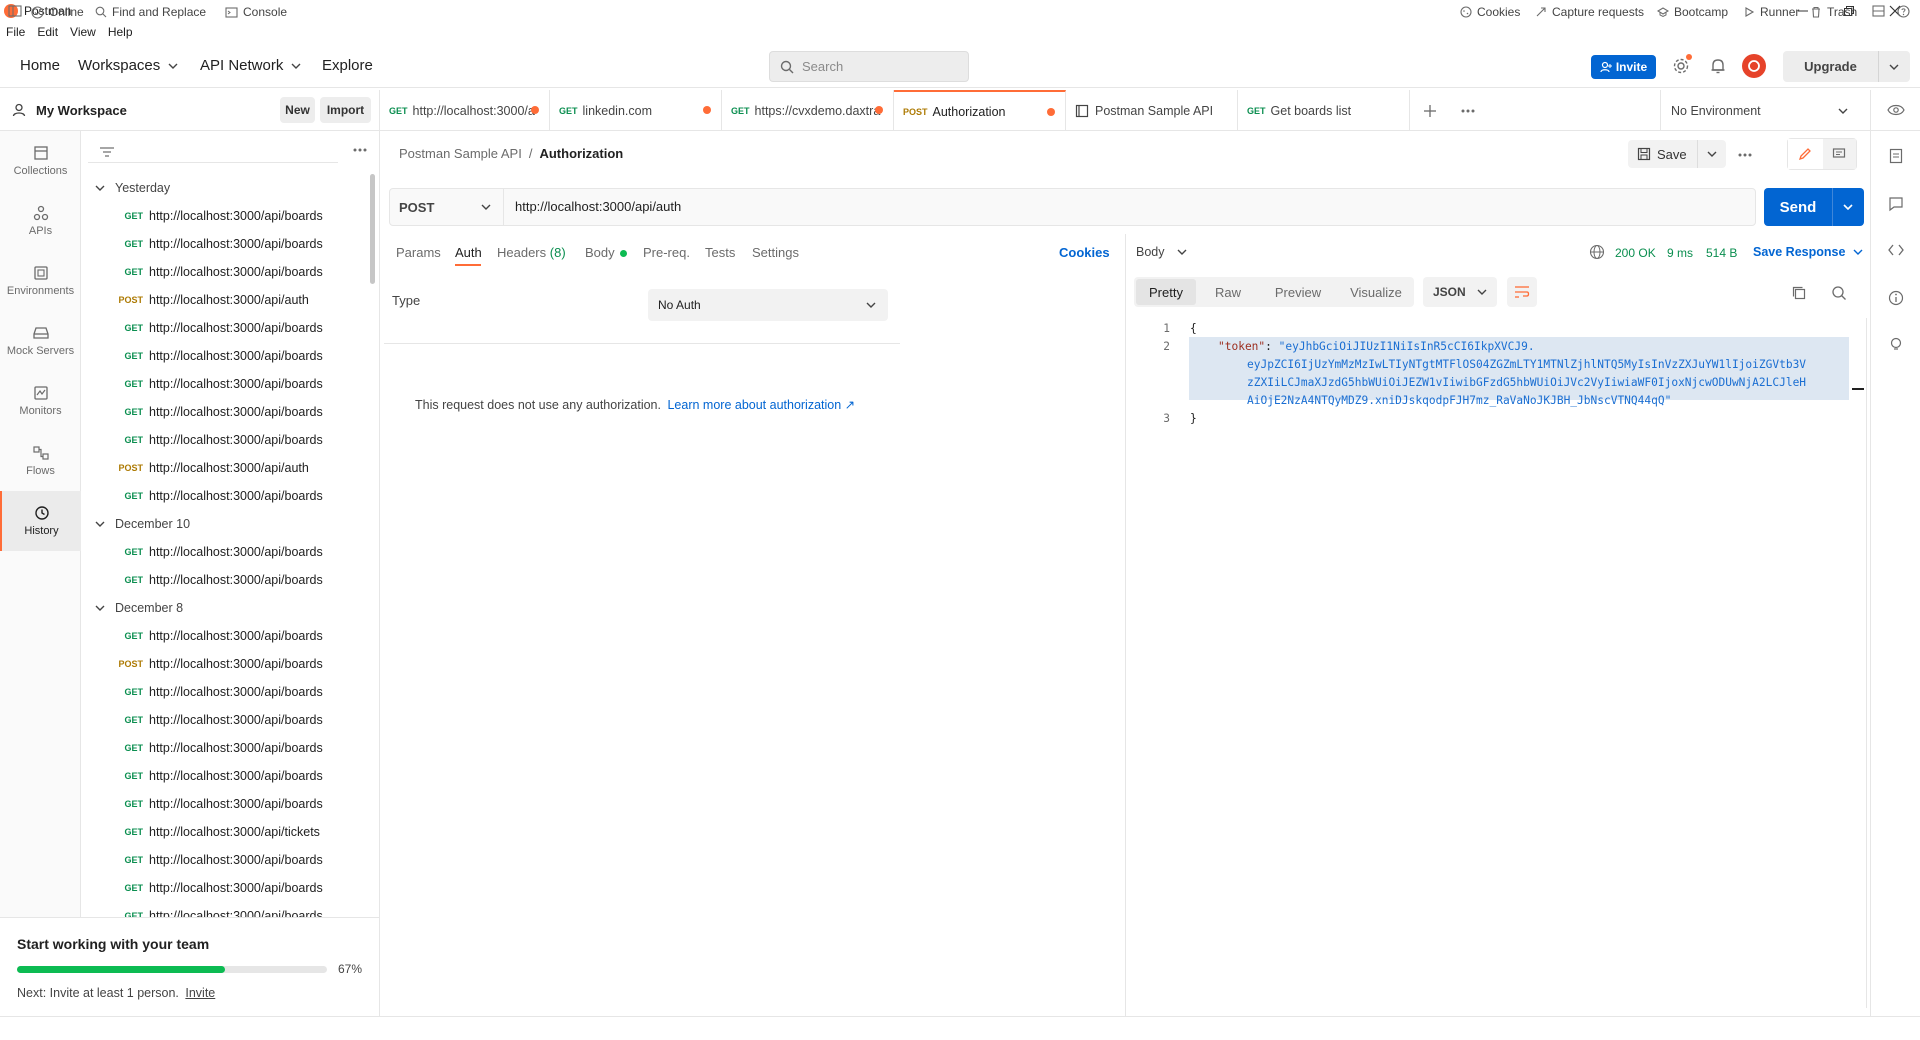  I want to click on history-group-header: December 8, so click(132, 608).